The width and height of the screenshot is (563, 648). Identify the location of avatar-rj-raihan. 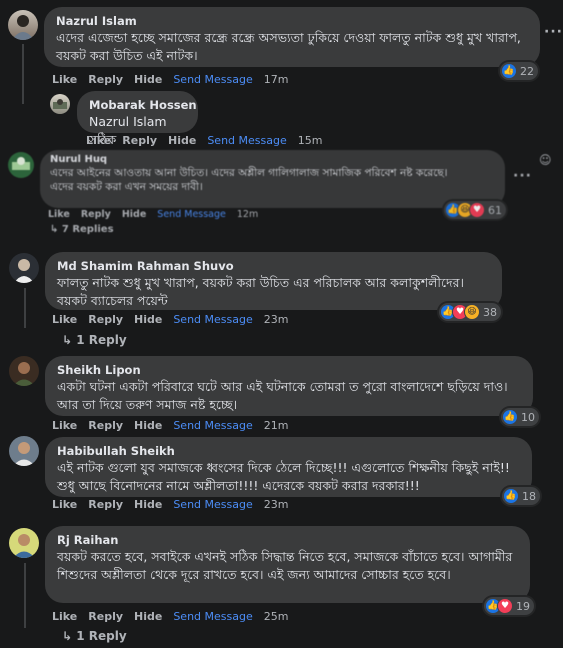
(24, 543).